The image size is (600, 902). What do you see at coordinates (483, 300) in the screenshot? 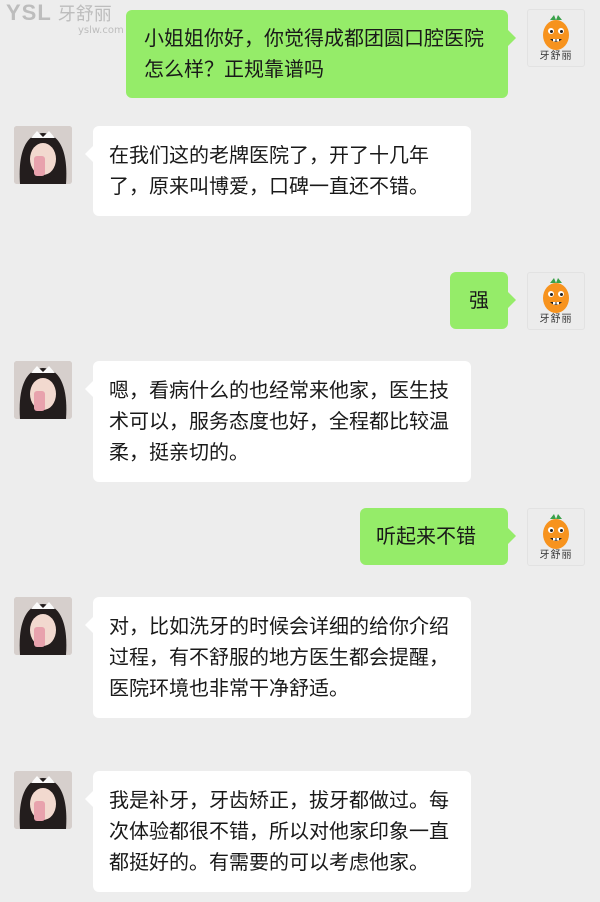
I see `message-bubble-sent: 强` at bounding box center [483, 300].